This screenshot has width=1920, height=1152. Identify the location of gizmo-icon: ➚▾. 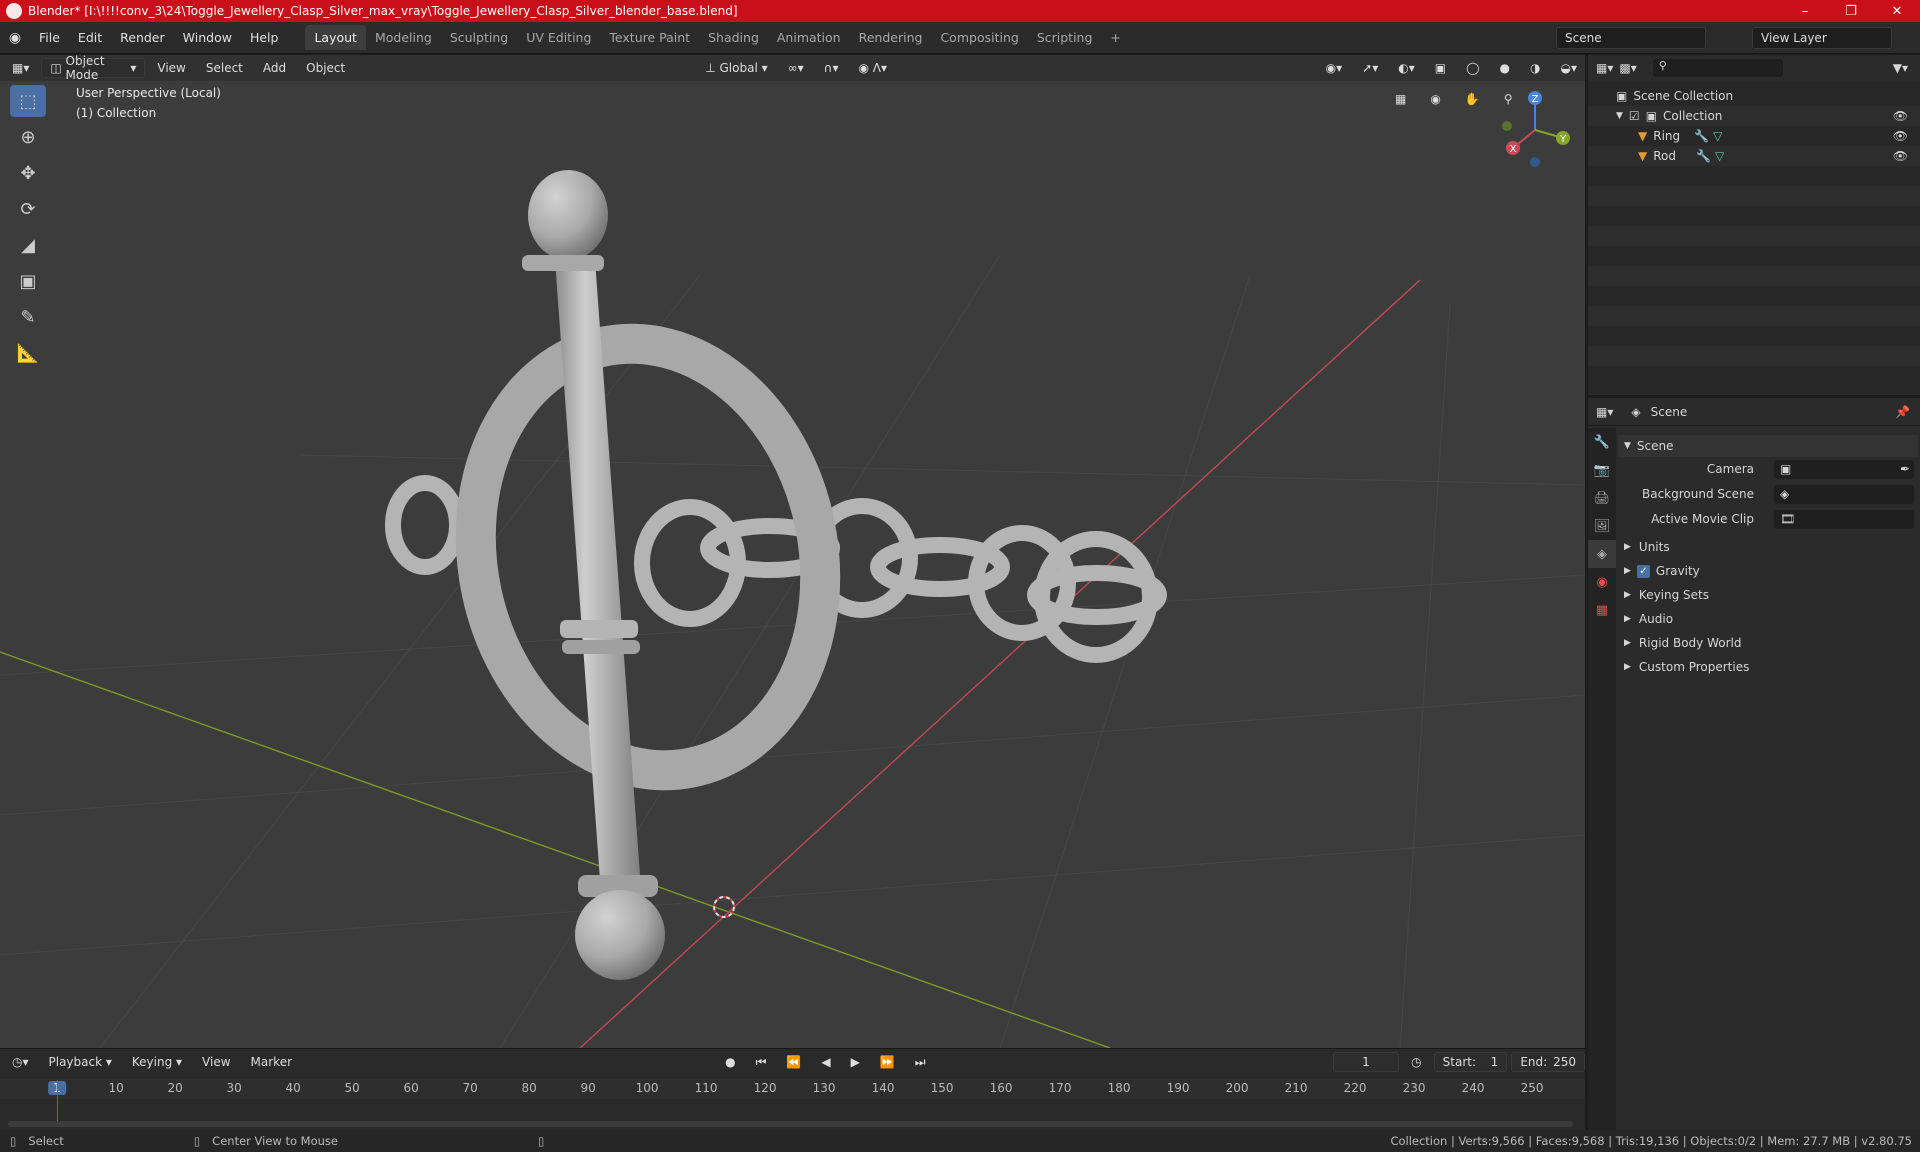
(1370, 68).